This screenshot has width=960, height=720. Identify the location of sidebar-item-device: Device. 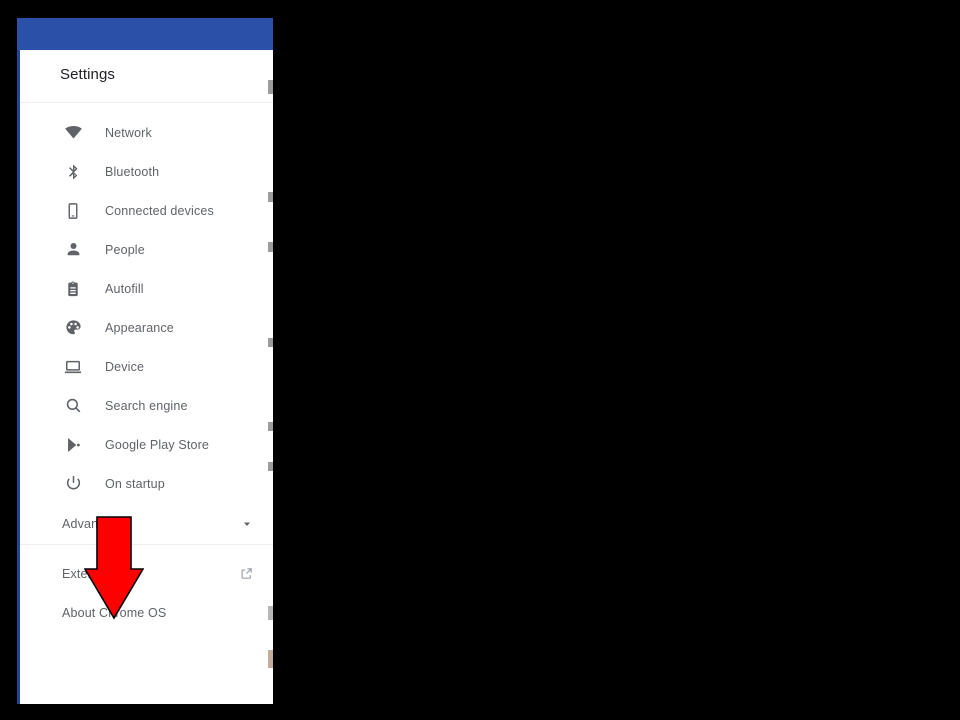
(146, 366).